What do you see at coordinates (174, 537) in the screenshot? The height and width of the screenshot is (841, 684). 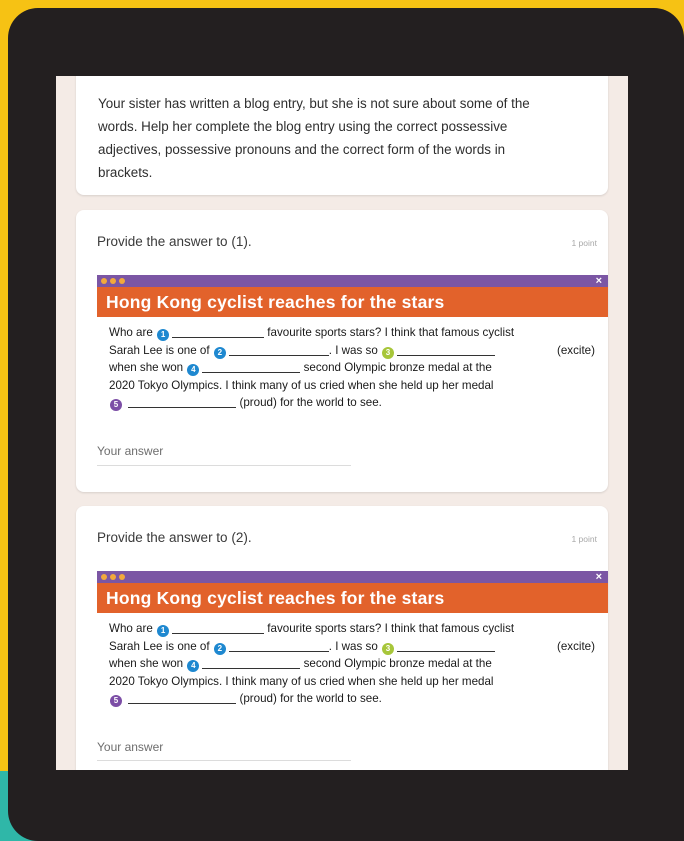 I see `question-title: Provide the answer to (2).` at bounding box center [174, 537].